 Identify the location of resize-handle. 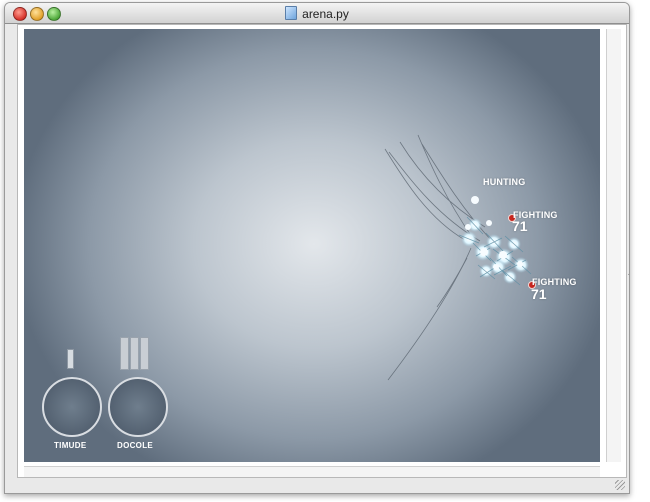
(620, 485).